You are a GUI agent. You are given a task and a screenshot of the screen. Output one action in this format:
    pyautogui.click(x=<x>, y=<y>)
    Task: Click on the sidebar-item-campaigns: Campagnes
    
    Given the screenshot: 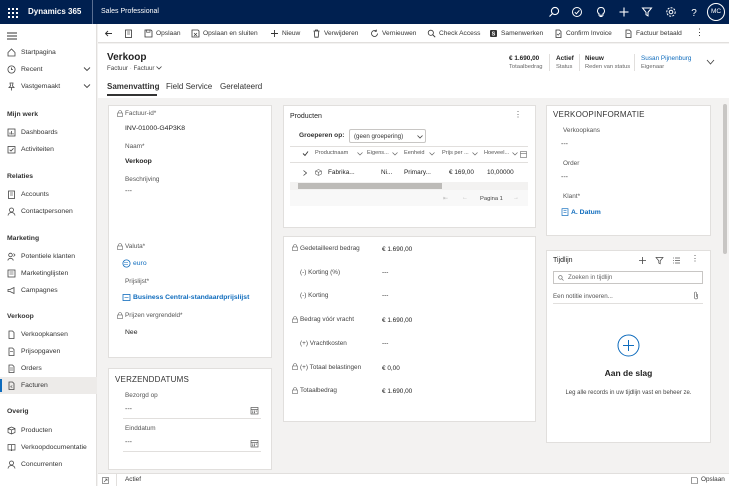 What is the action you would take?
    pyautogui.click(x=48, y=290)
    